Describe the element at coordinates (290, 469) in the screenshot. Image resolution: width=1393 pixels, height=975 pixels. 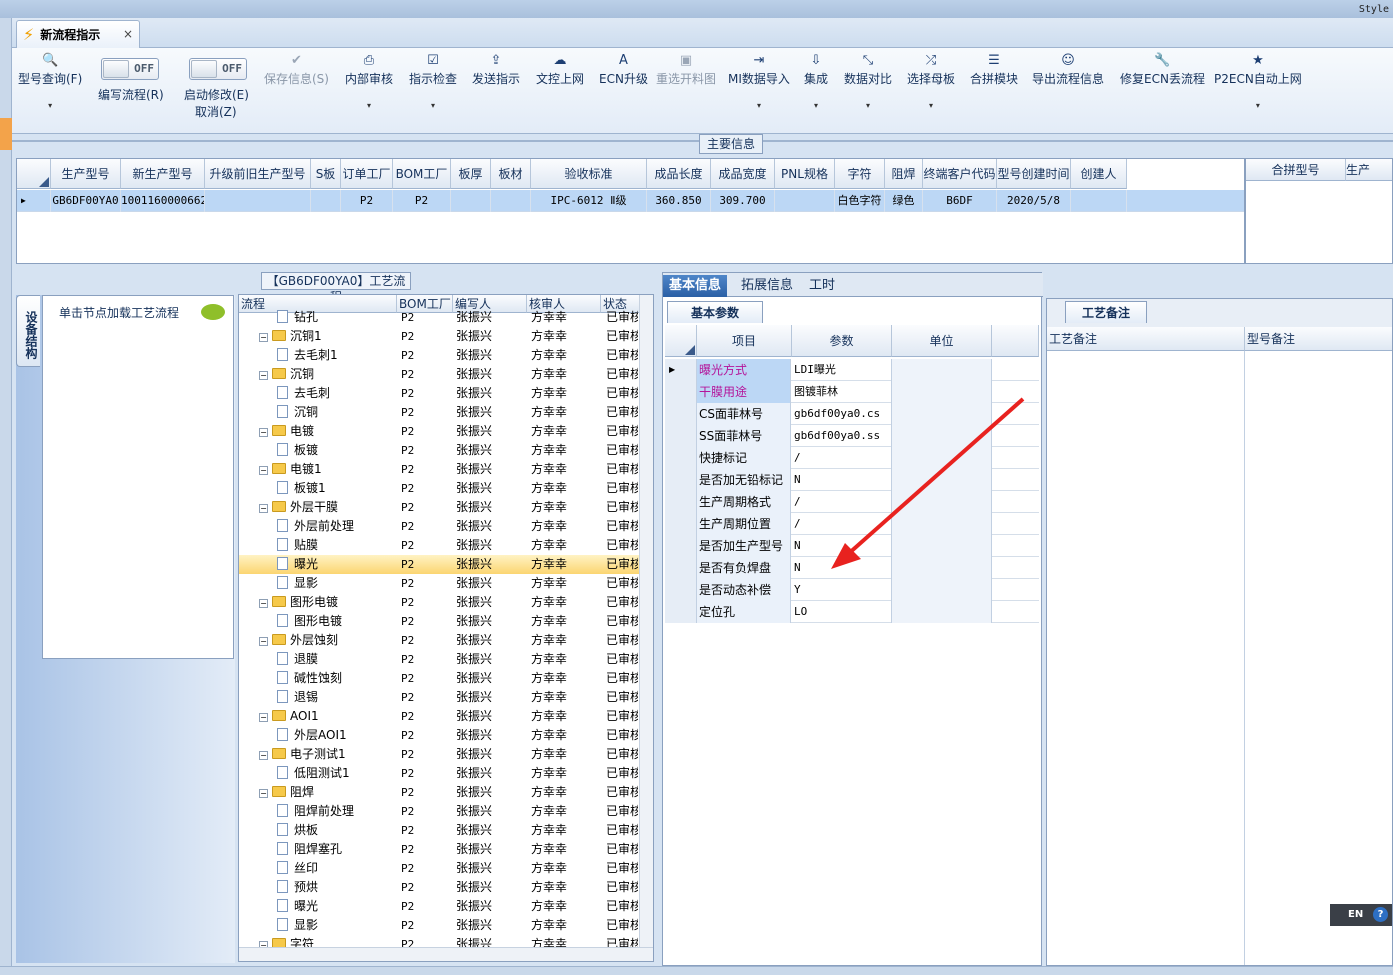
I see `tree-node: − 电镀1` at that location.